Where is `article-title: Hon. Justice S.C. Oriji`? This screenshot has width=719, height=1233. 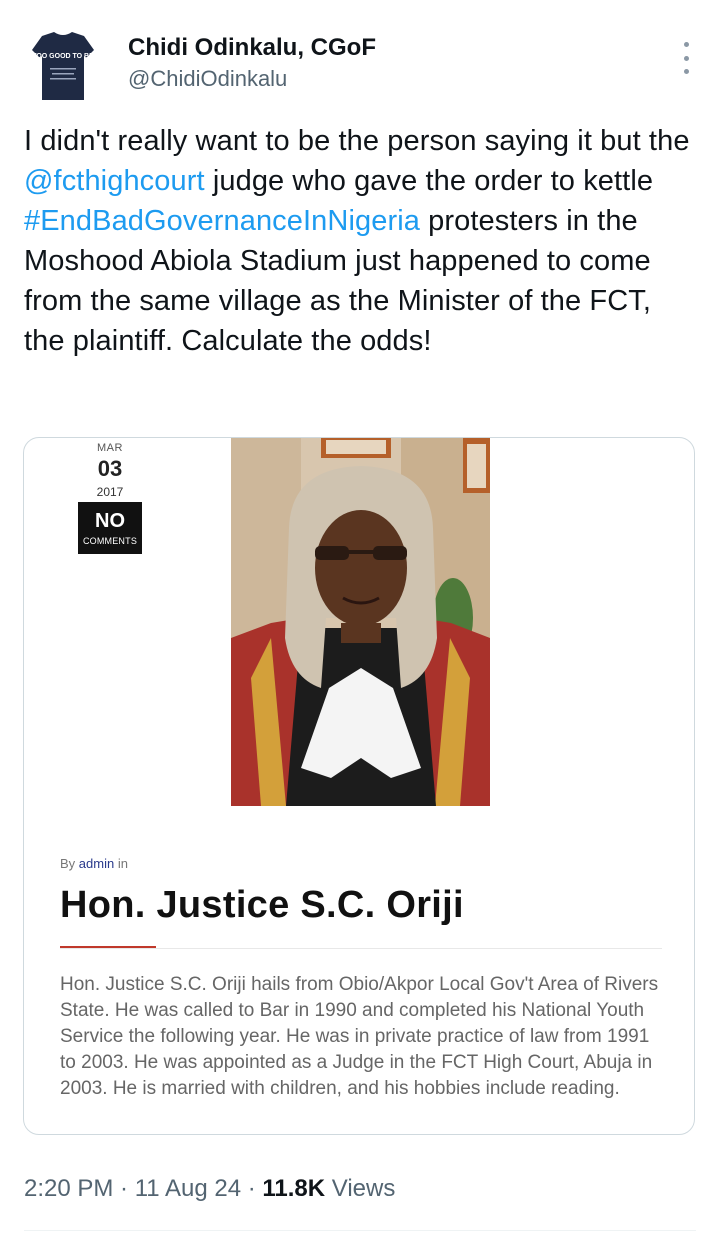
article-title: Hon. Justice S.C. Oriji is located at coordinates (262, 905).